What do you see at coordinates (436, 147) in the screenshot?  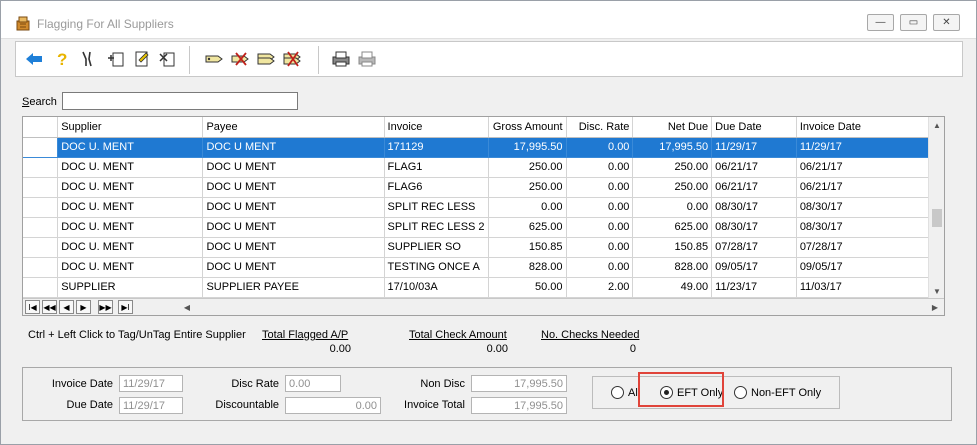 I see `table-cell: 171129` at bounding box center [436, 147].